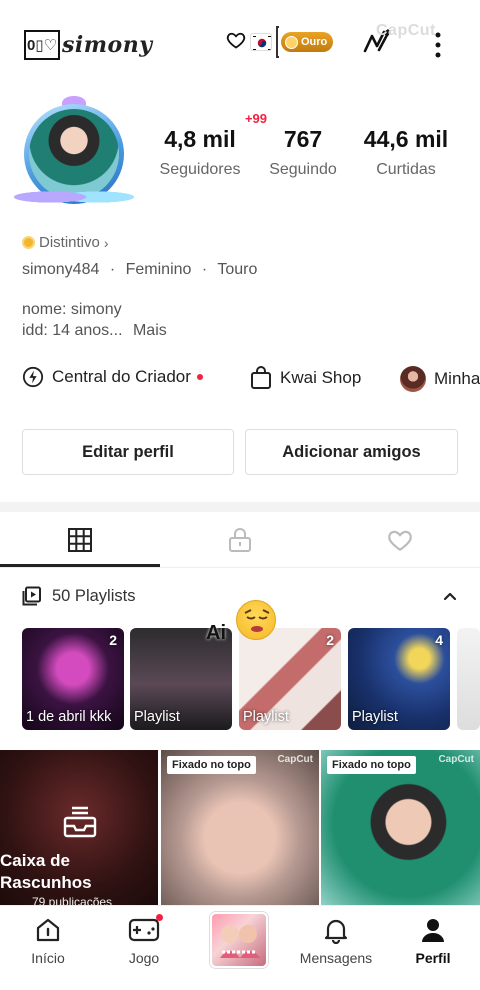  I want to click on korea-flag-icon, so click(261, 42).